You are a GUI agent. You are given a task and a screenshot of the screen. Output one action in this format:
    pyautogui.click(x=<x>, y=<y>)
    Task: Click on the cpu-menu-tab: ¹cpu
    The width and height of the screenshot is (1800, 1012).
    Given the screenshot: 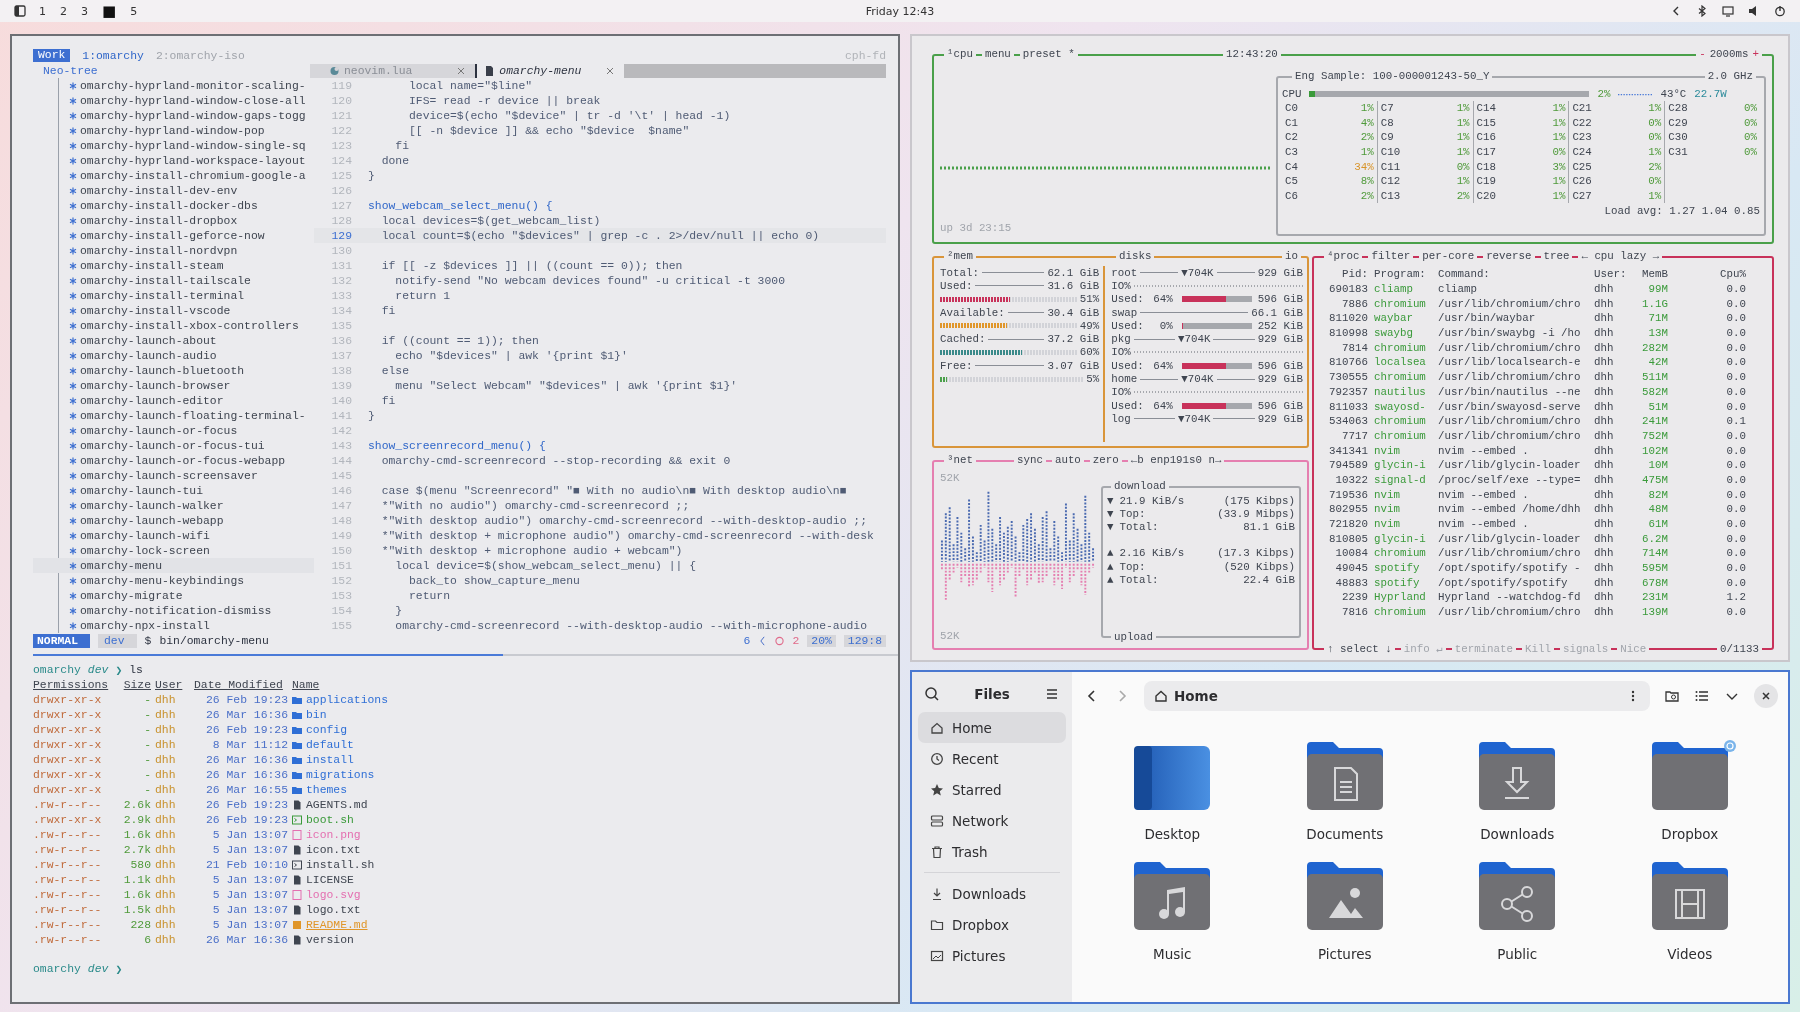 What is the action you would take?
    pyautogui.click(x=960, y=54)
    